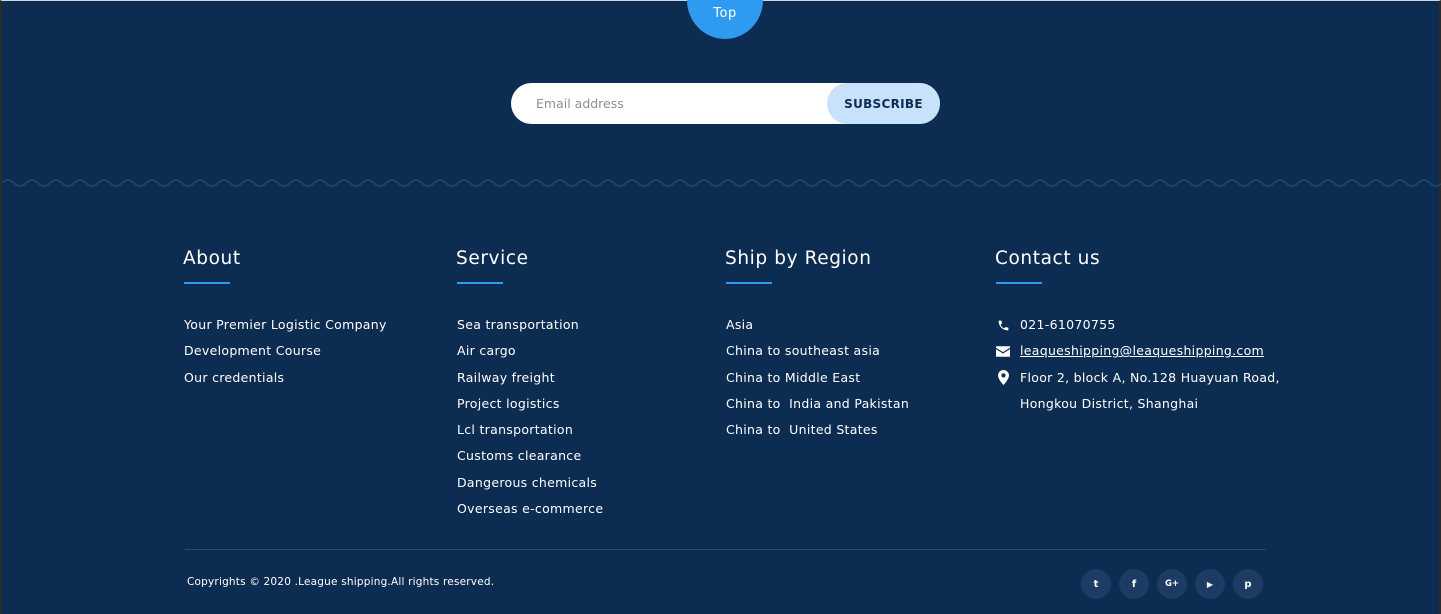  I want to click on subscribe-form: SUBSCRIBE, so click(725, 103).